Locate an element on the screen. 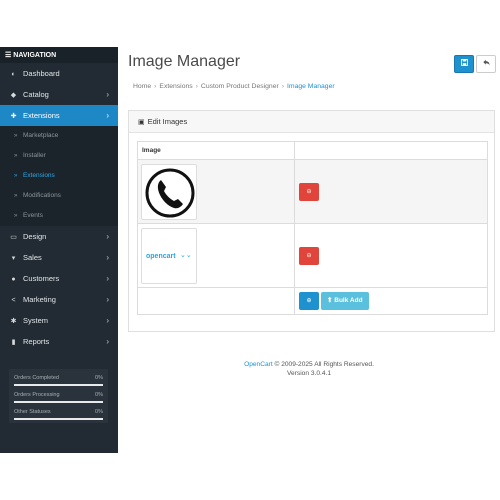 The image size is (500, 500). image-thumbnail is located at coordinates (169, 191).